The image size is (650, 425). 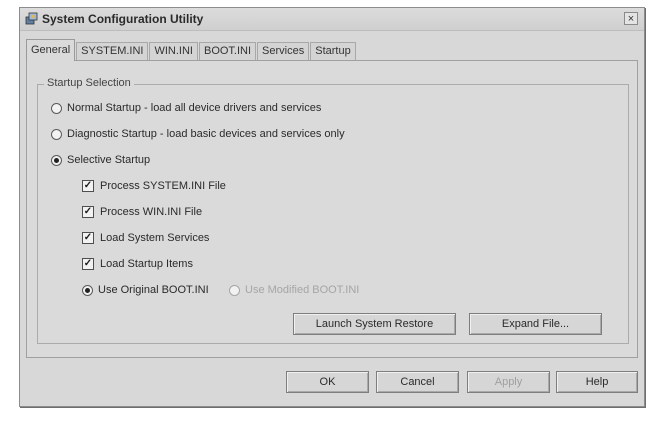 I want to click on diagnostic-startup-radio, so click(x=56, y=134).